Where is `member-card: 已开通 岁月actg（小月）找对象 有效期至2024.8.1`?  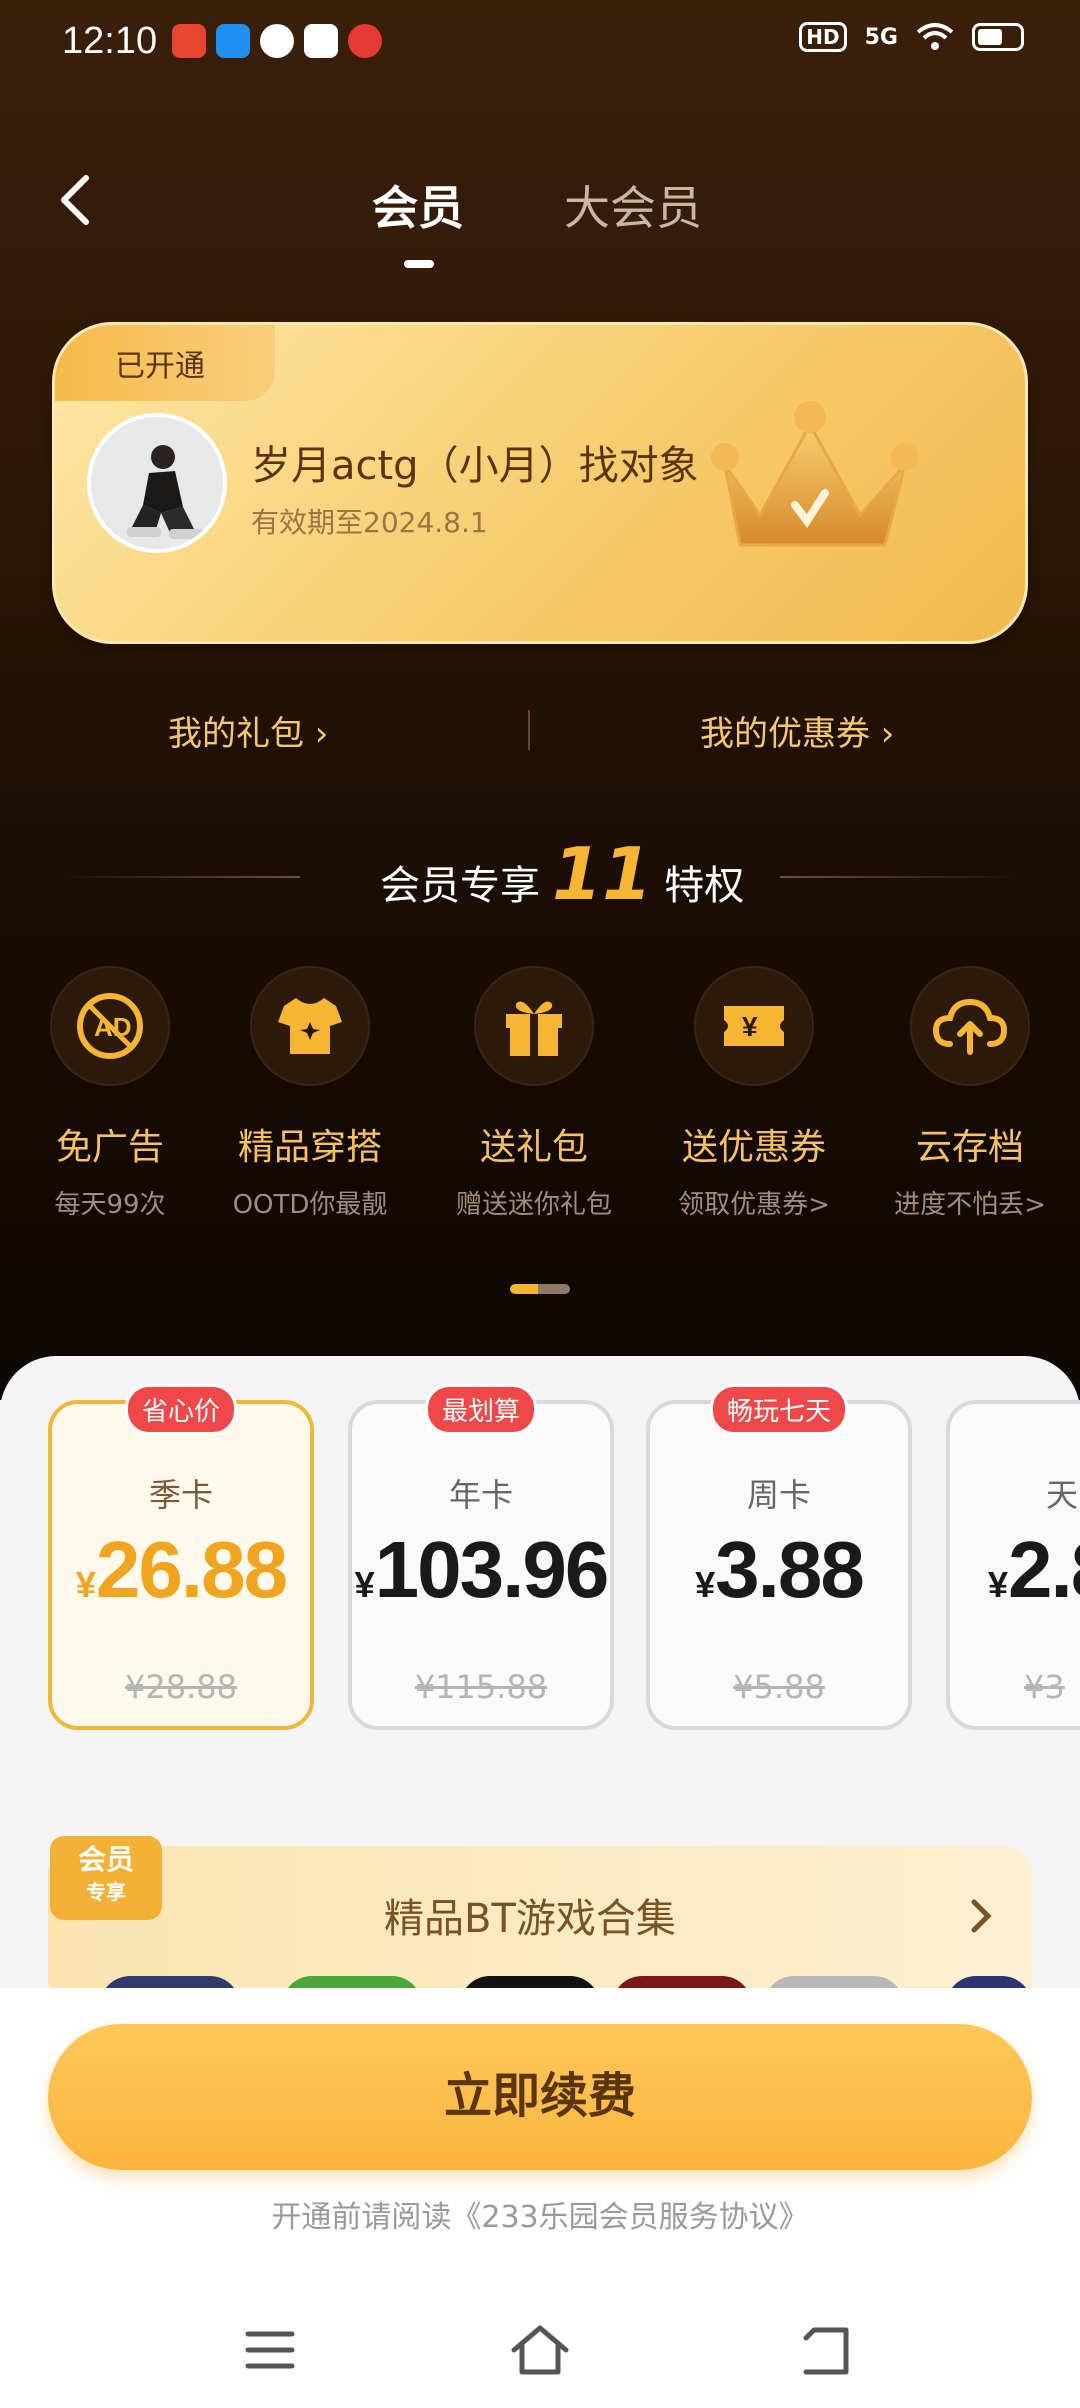
member-card: 已开通 岁月actg（小月）找对象 有效期至2024.8.1 is located at coordinates (540, 483).